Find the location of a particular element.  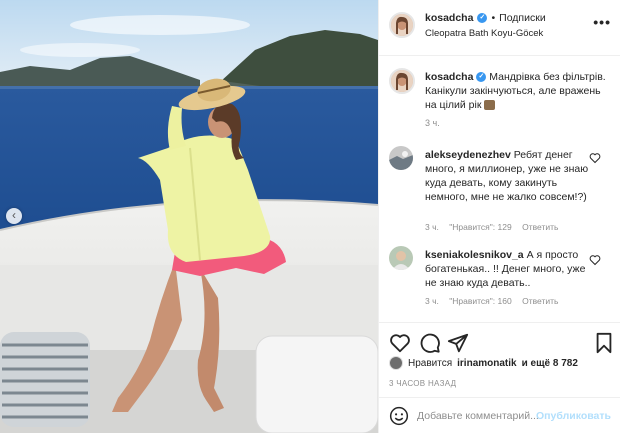

add-comment-bar: Опубликовать is located at coordinates (499, 415).